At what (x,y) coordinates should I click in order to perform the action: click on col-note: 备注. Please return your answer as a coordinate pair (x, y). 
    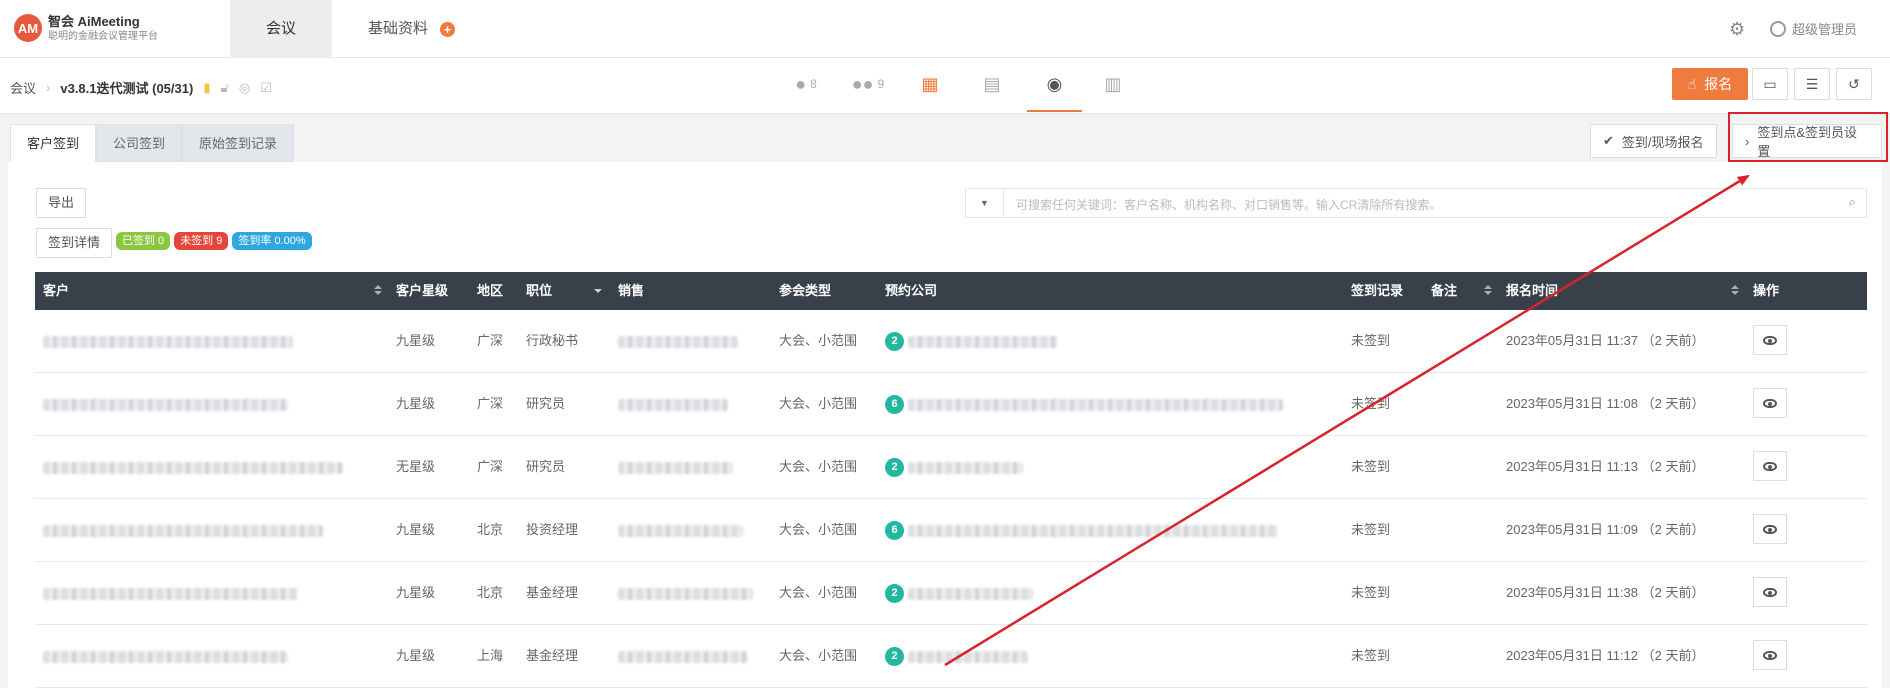
    Looking at the image, I should click on (1444, 291).